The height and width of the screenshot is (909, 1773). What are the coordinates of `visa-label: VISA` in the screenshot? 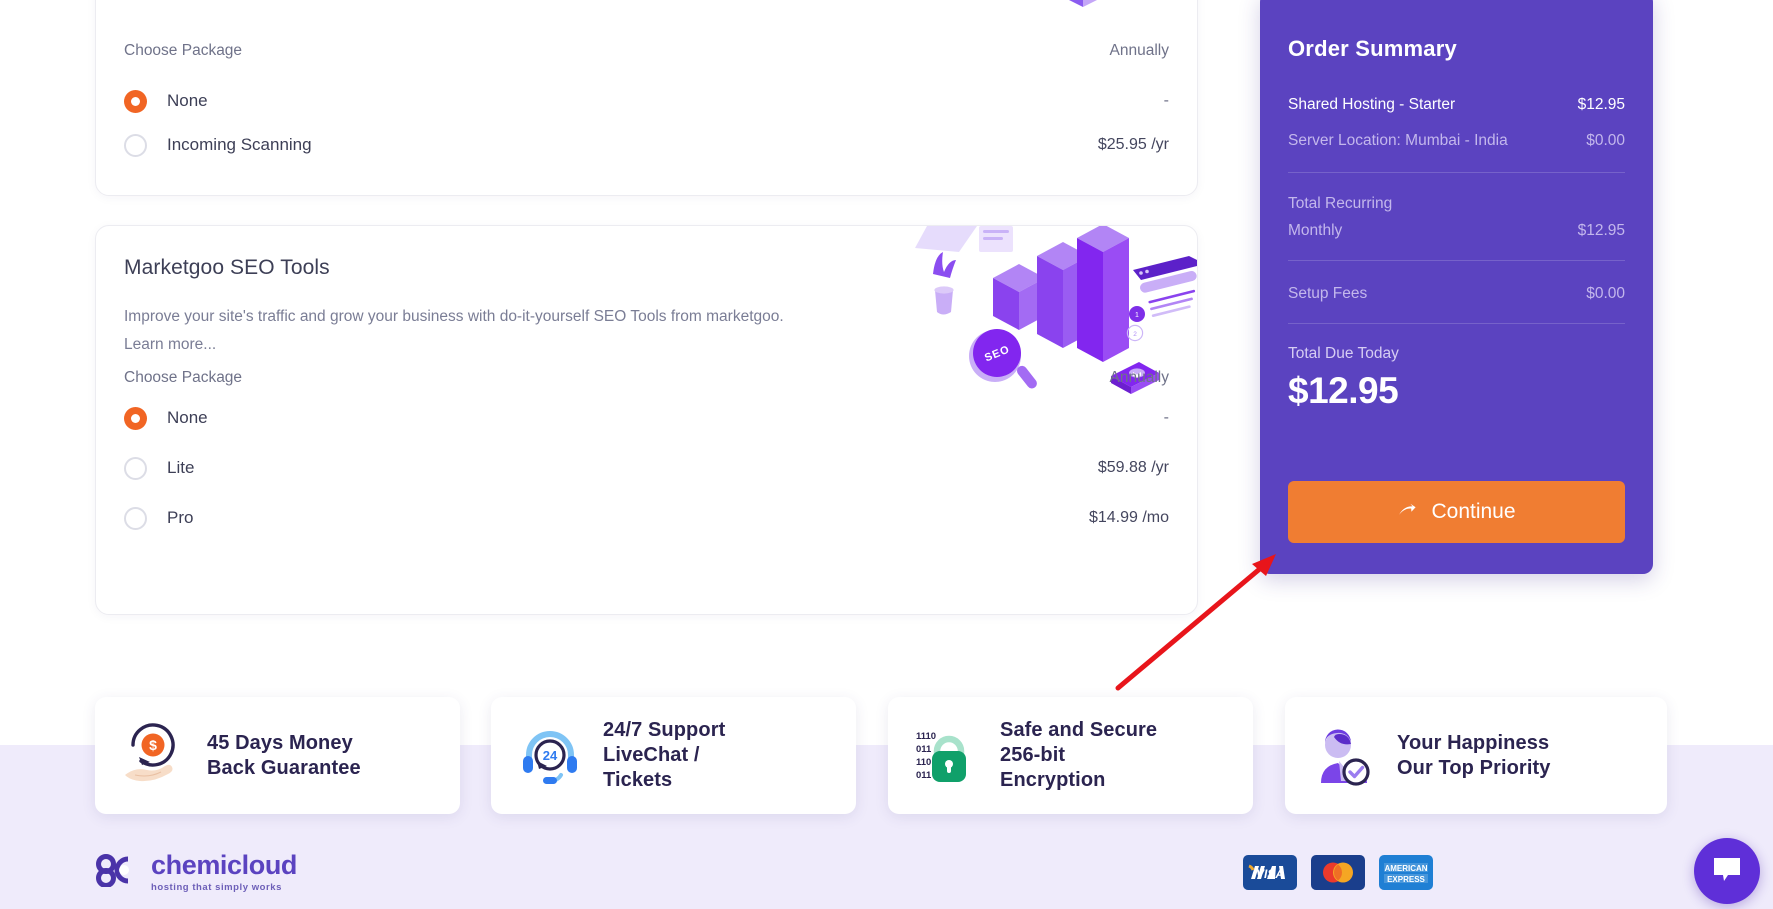 It's located at (1270, 874).